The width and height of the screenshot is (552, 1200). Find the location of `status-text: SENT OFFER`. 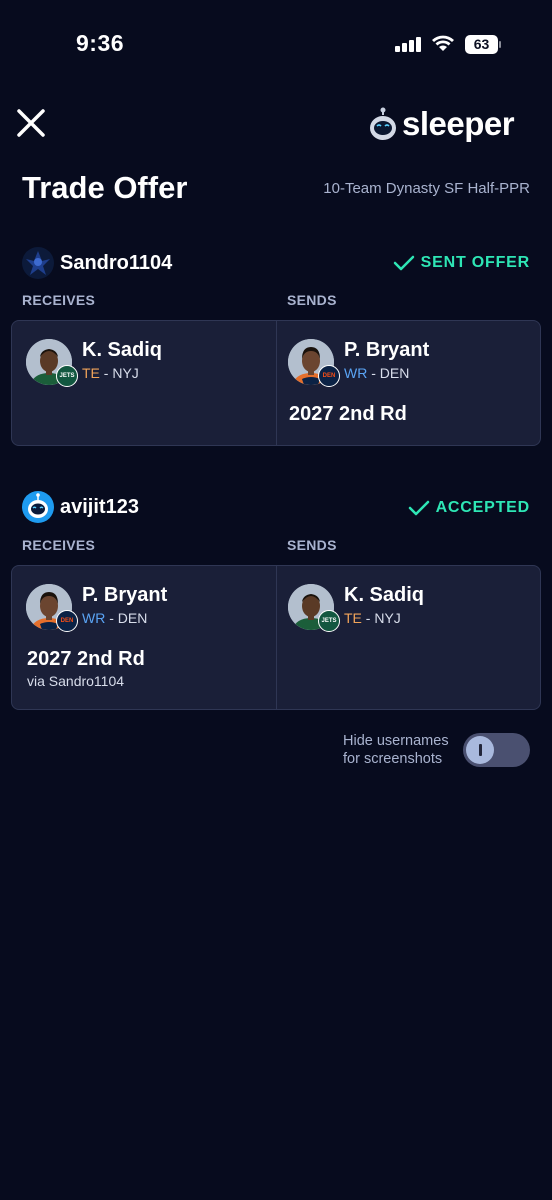

status-text: SENT OFFER is located at coordinates (475, 262).